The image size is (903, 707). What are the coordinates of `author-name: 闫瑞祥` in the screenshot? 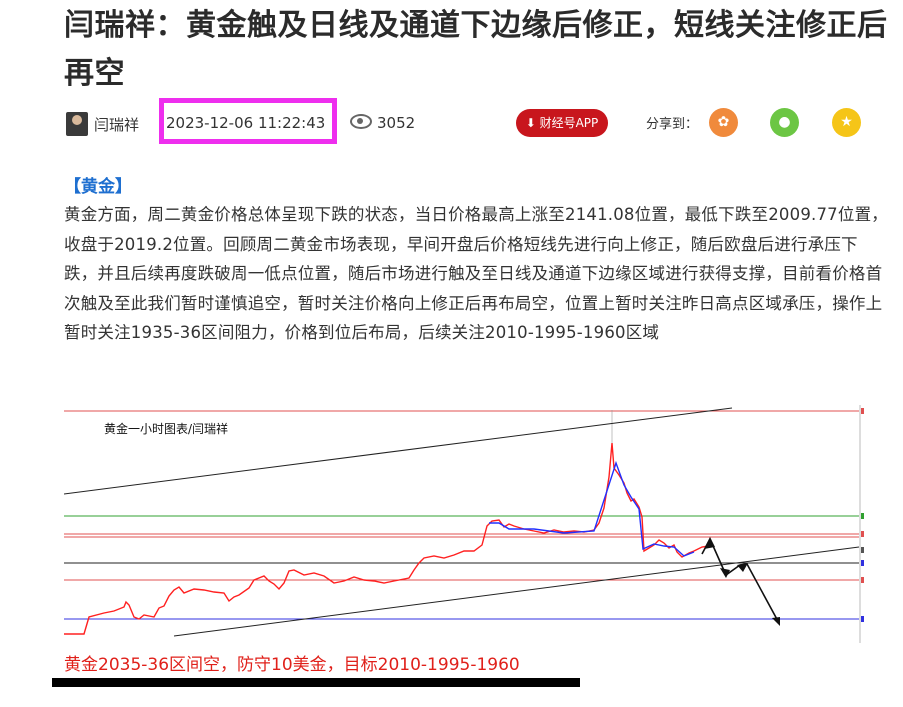 It's located at (116, 124).